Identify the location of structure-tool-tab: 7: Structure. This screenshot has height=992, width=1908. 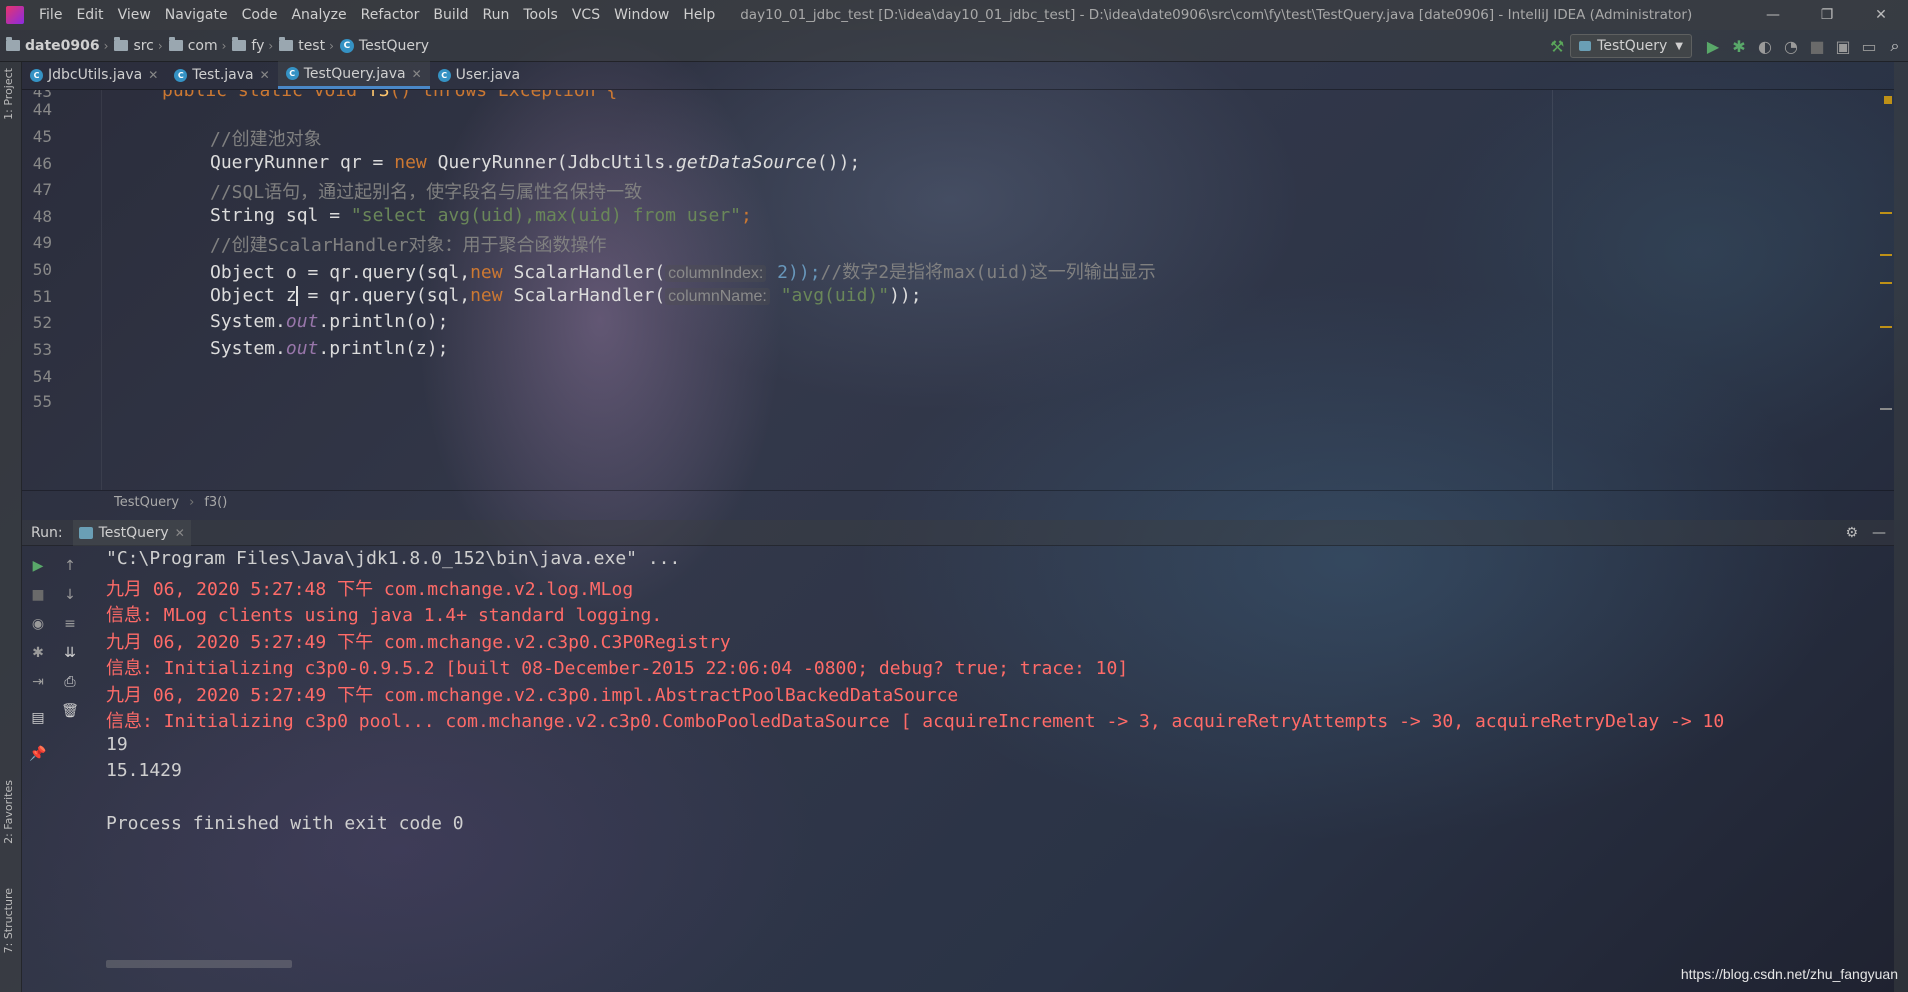
(8, 920).